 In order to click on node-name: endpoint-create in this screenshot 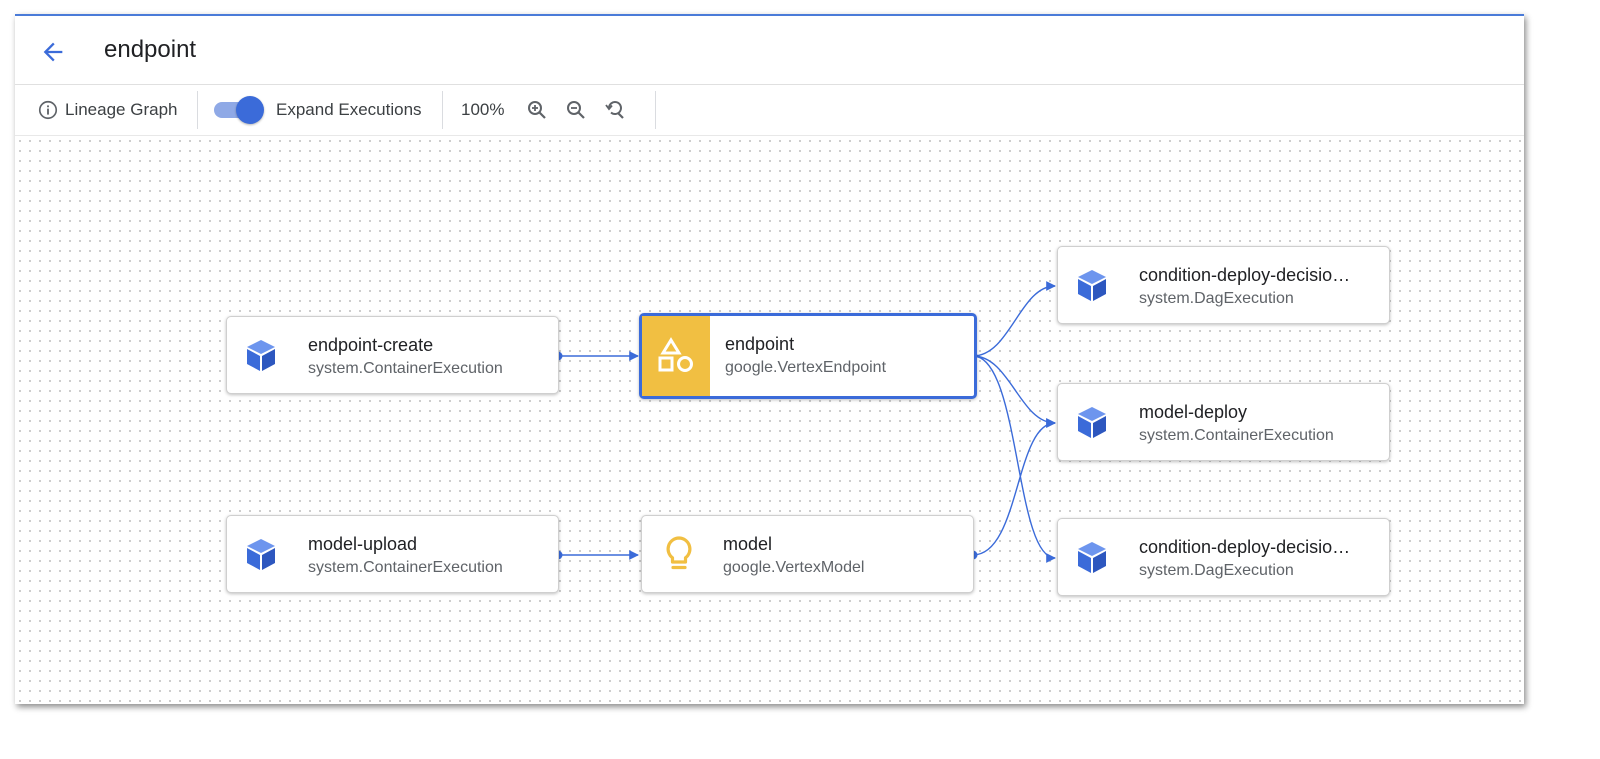, I will do `click(371, 345)`.